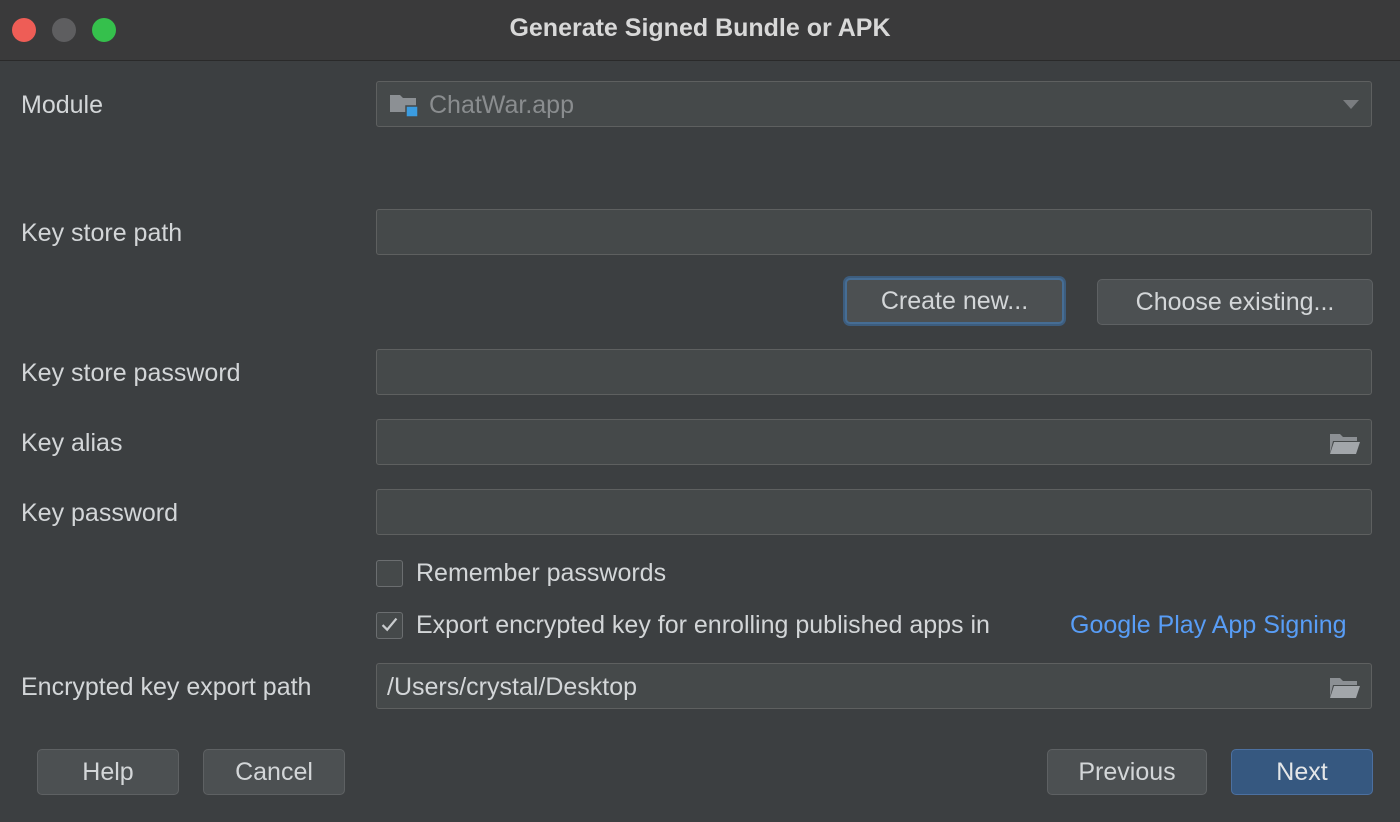  I want to click on chevron-down-icon, so click(1351, 104).